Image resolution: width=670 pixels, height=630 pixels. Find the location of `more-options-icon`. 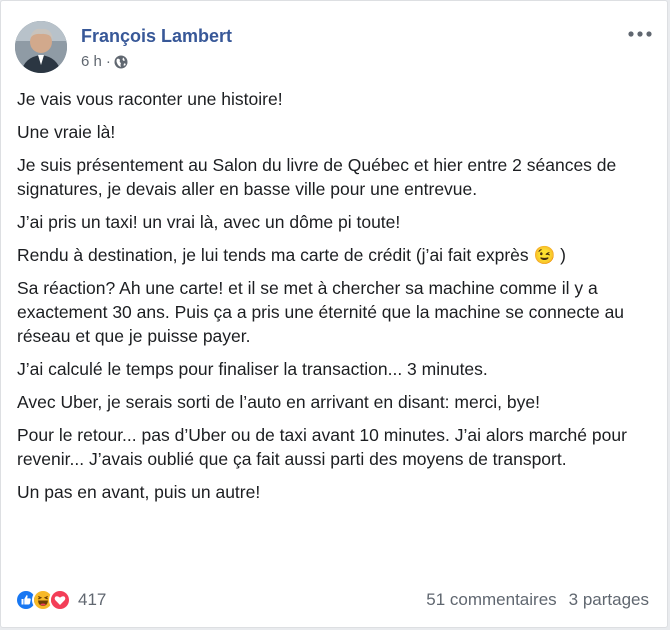

more-options-icon is located at coordinates (640, 34).